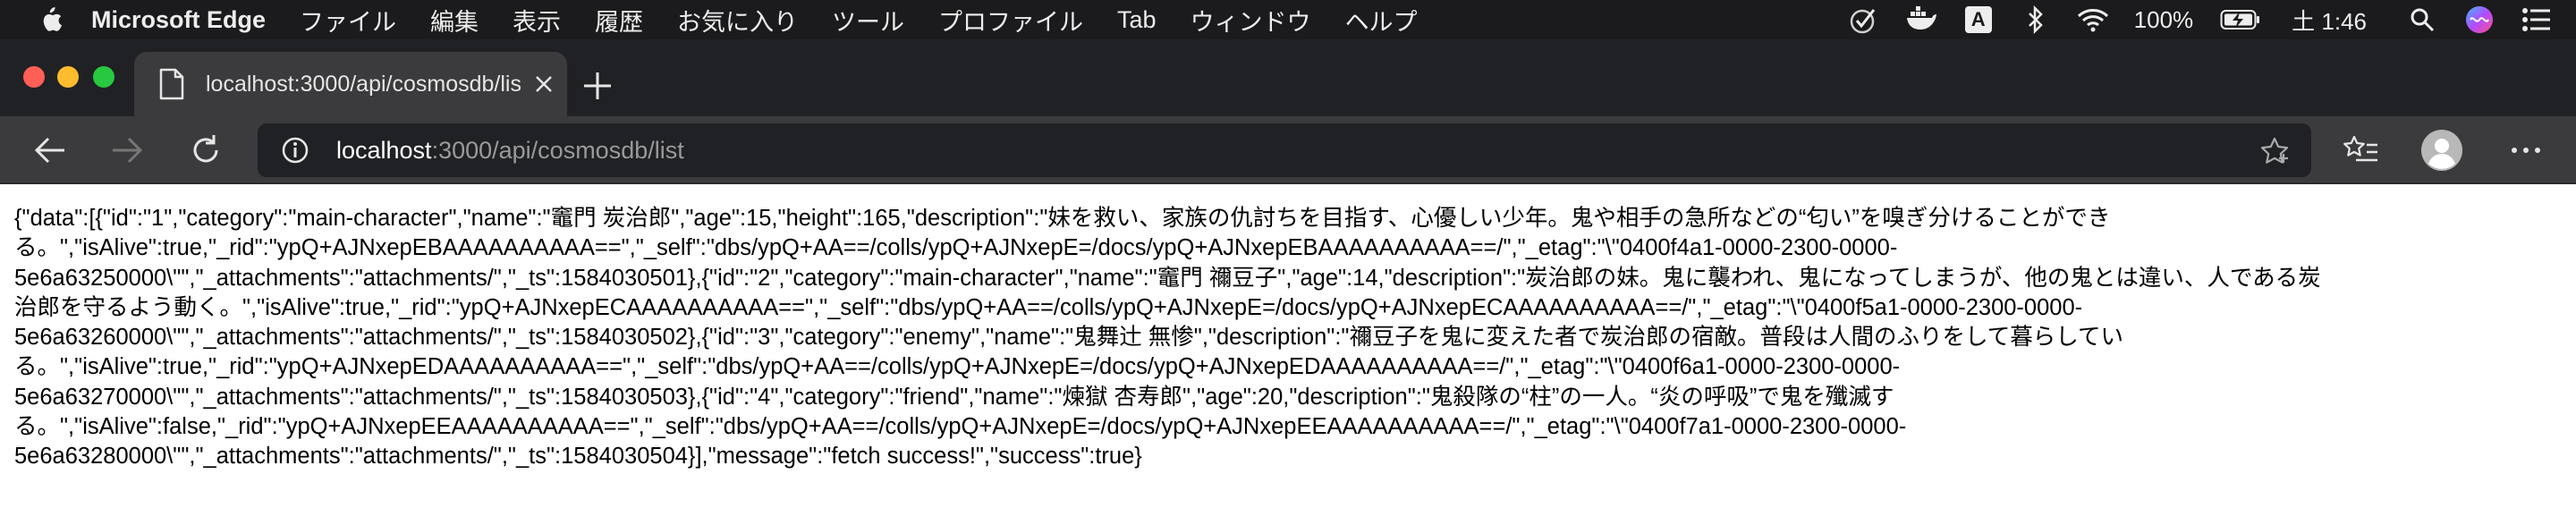  I want to click on back-button, so click(50, 150).